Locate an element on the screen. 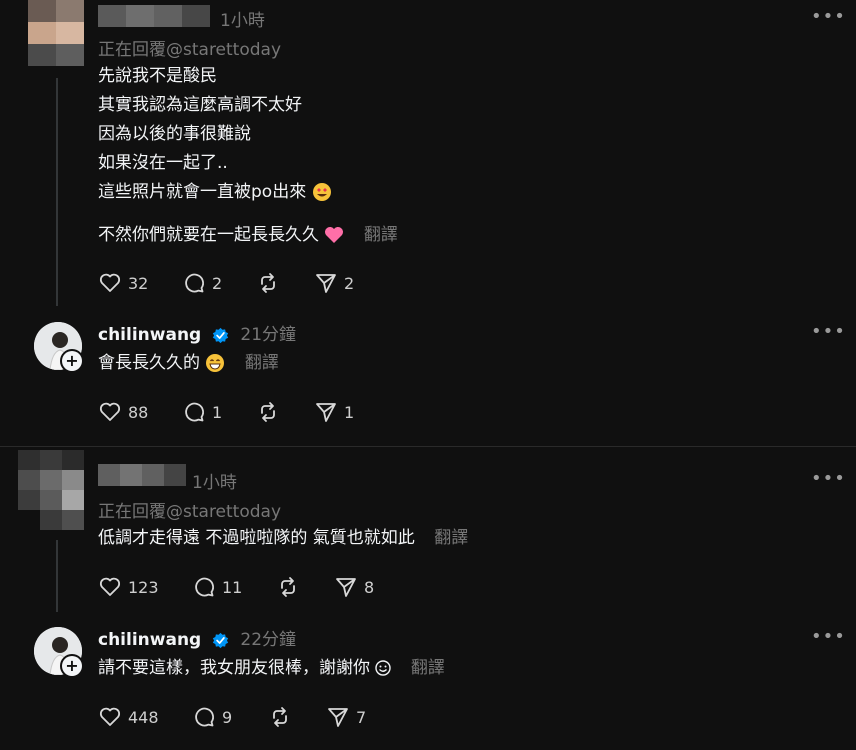 This screenshot has width=856, height=750. comment-text-row: 低調才走得遠 不過啦啦隊的 氣質也就如此 翻譯 is located at coordinates (283, 538).